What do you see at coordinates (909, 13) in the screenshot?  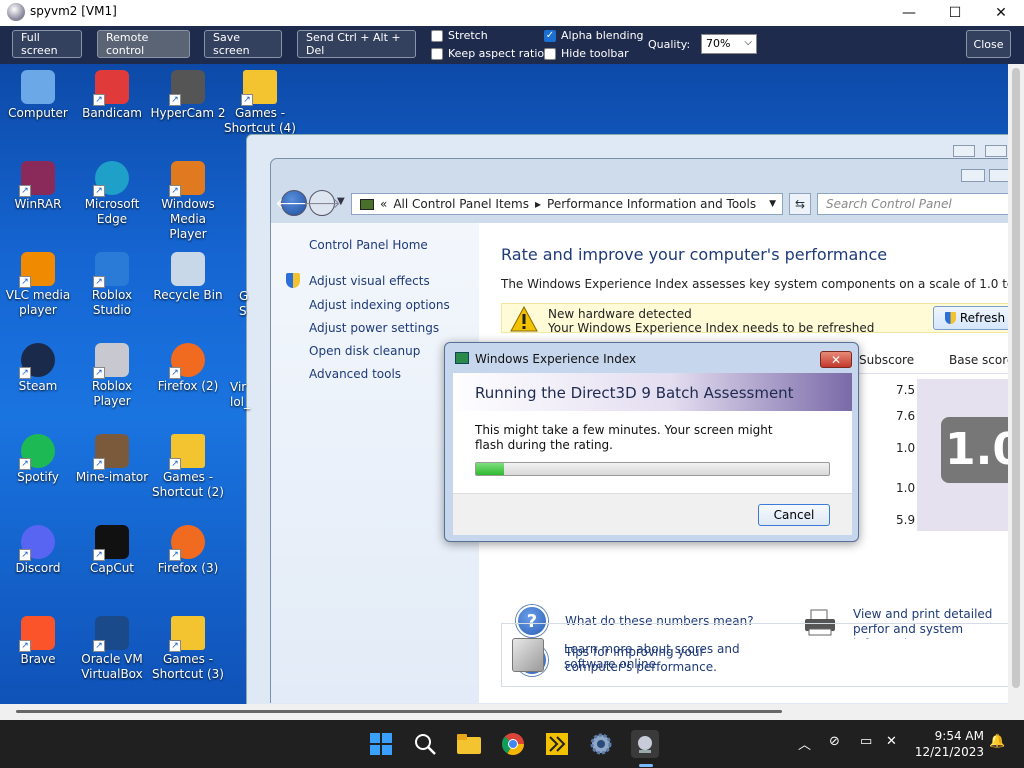 I see `minimize-button: —` at bounding box center [909, 13].